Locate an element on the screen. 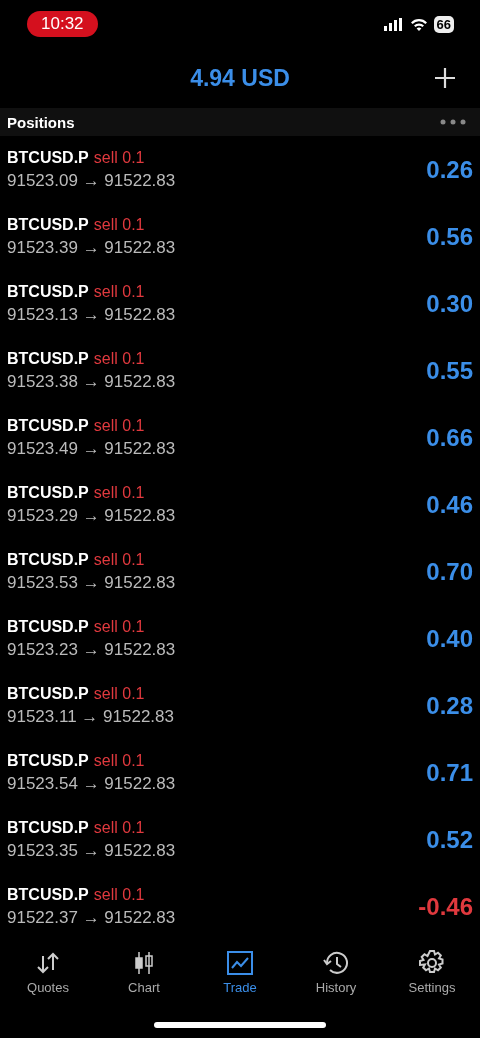  profit-value: 0.52 is located at coordinates (449, 839).